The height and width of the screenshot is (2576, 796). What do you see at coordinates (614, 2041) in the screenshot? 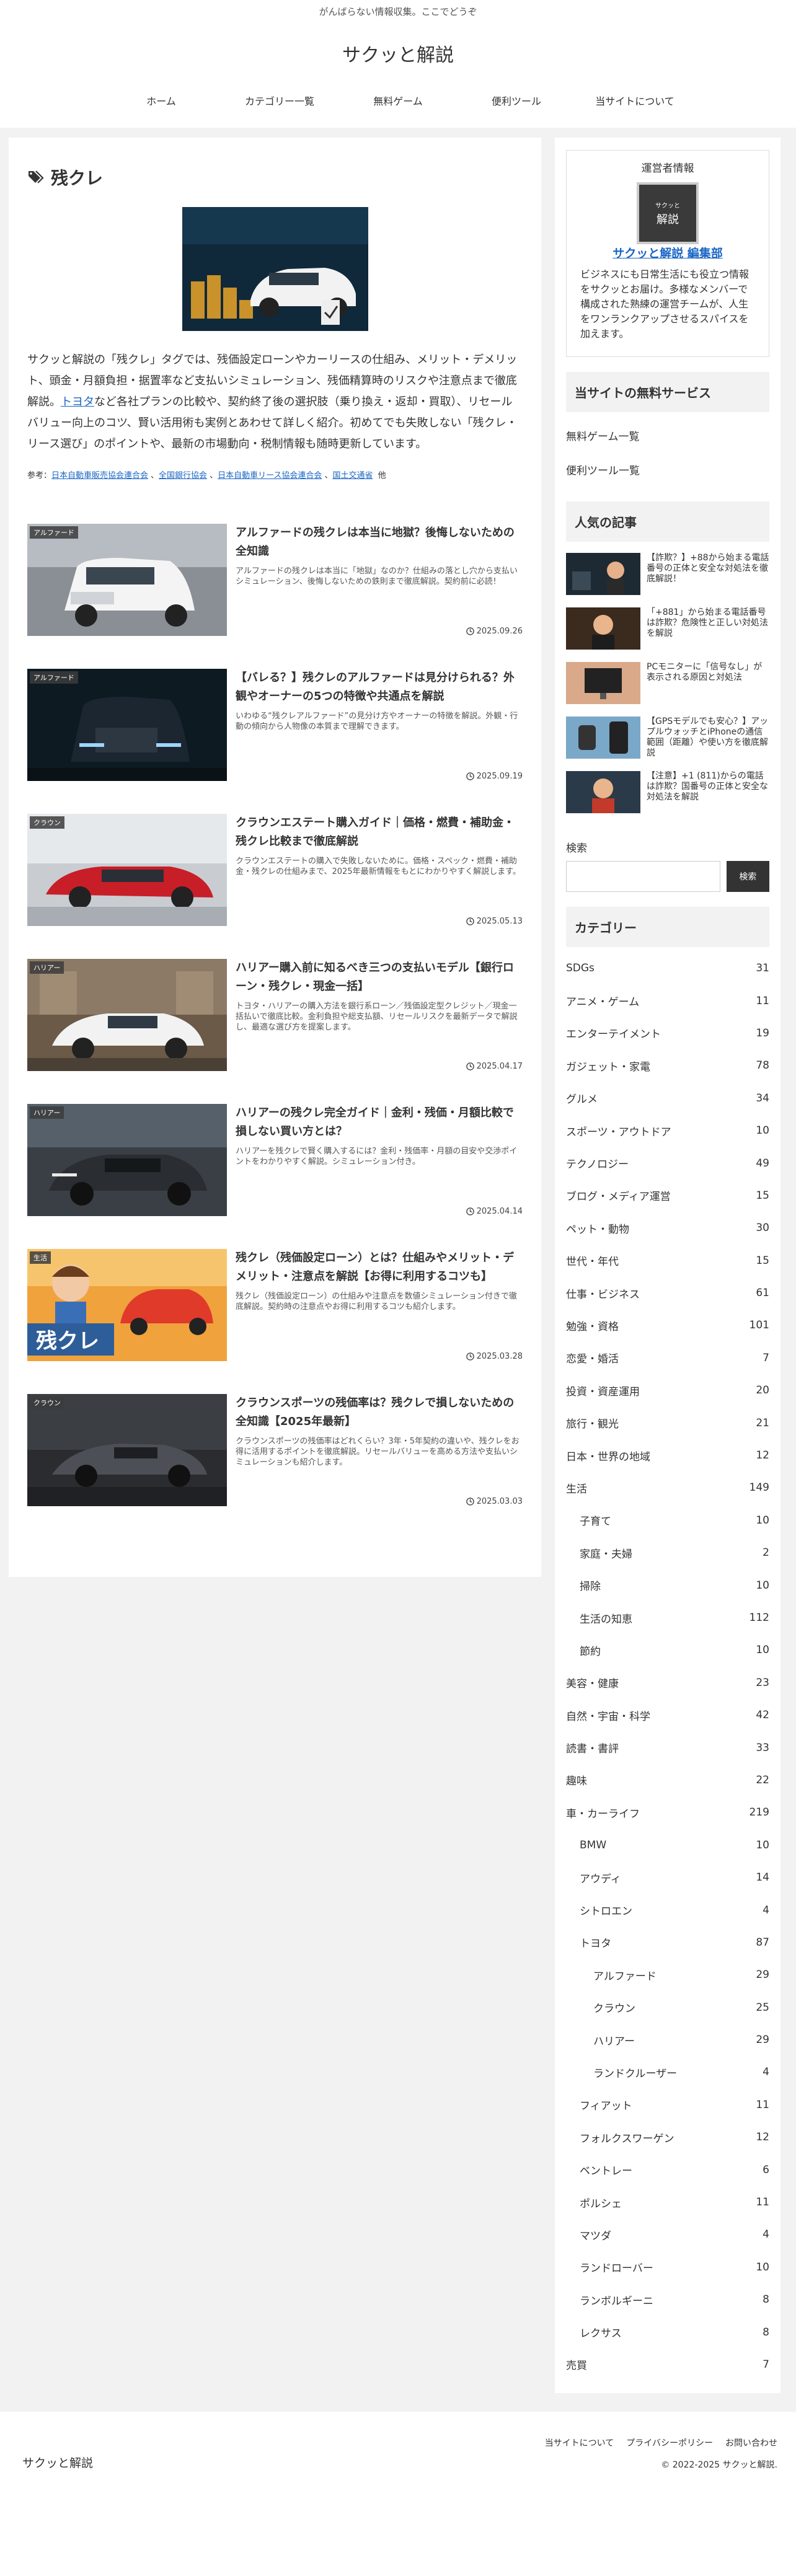
I see `category-item-name: ハリアー` at bounding box center [614, 2041].